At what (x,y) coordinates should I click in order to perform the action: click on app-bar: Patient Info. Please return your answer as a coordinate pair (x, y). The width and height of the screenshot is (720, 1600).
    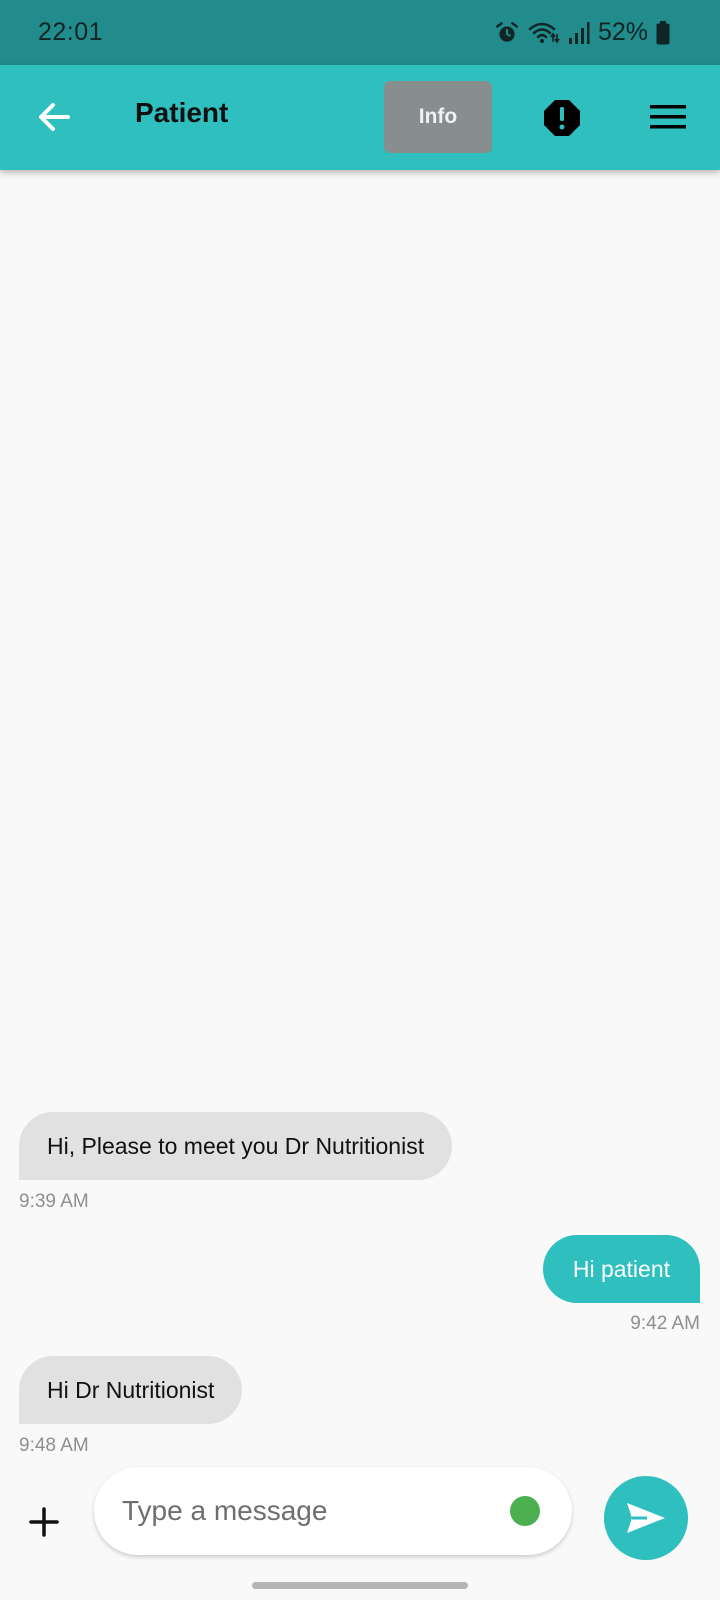
    Looking at the image, I should click on (360, 117).